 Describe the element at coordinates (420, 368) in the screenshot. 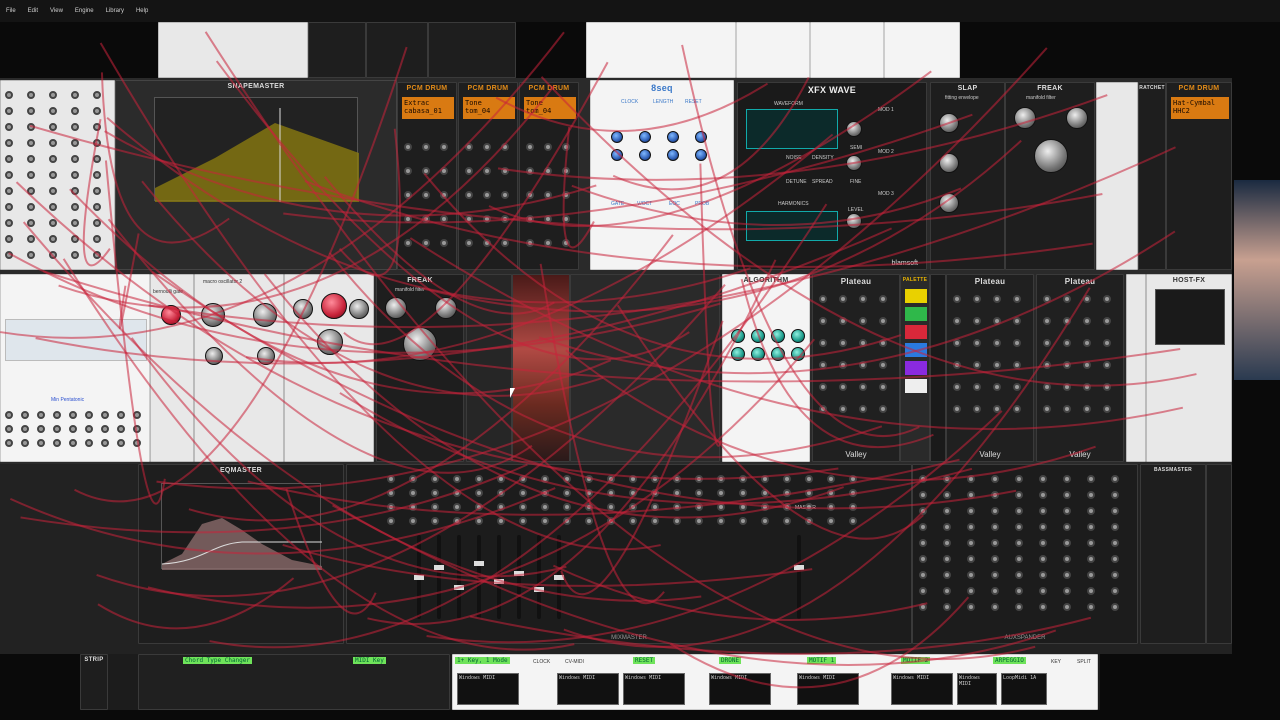

I see `module-freak-2: FREAK manifold filter` at that location.